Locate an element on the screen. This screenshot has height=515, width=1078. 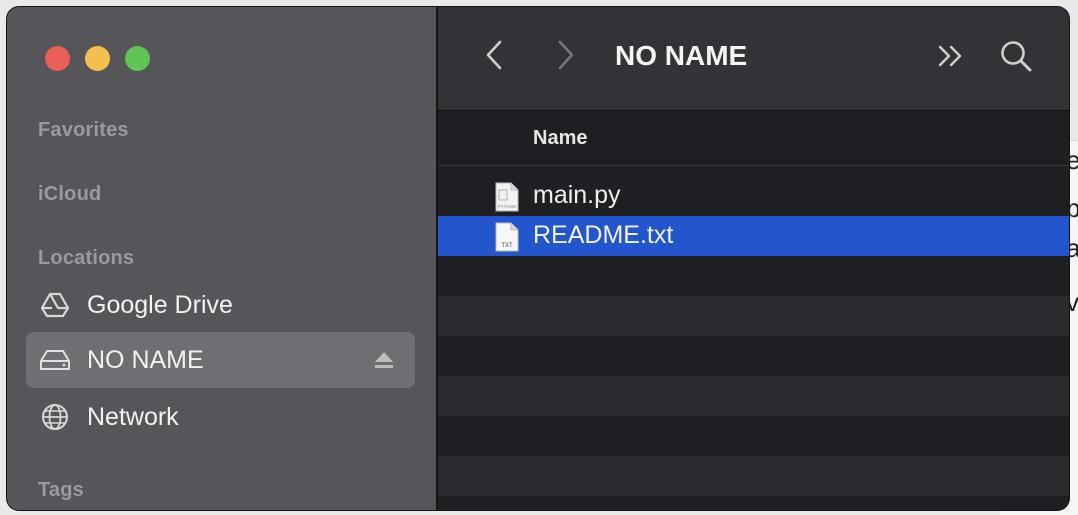
sidebar-item-label: NO NAME is located at coordinates (145, 359).